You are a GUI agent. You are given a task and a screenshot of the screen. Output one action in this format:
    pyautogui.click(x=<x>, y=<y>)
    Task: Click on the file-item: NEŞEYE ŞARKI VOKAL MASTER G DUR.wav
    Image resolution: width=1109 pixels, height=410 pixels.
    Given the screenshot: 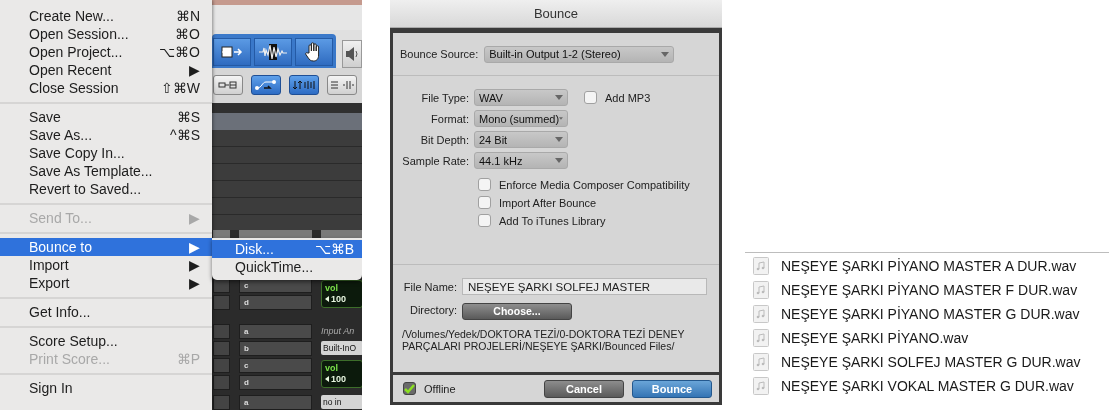 What is the action you would take?
    pyautogui.click(x=927, y=386)
    